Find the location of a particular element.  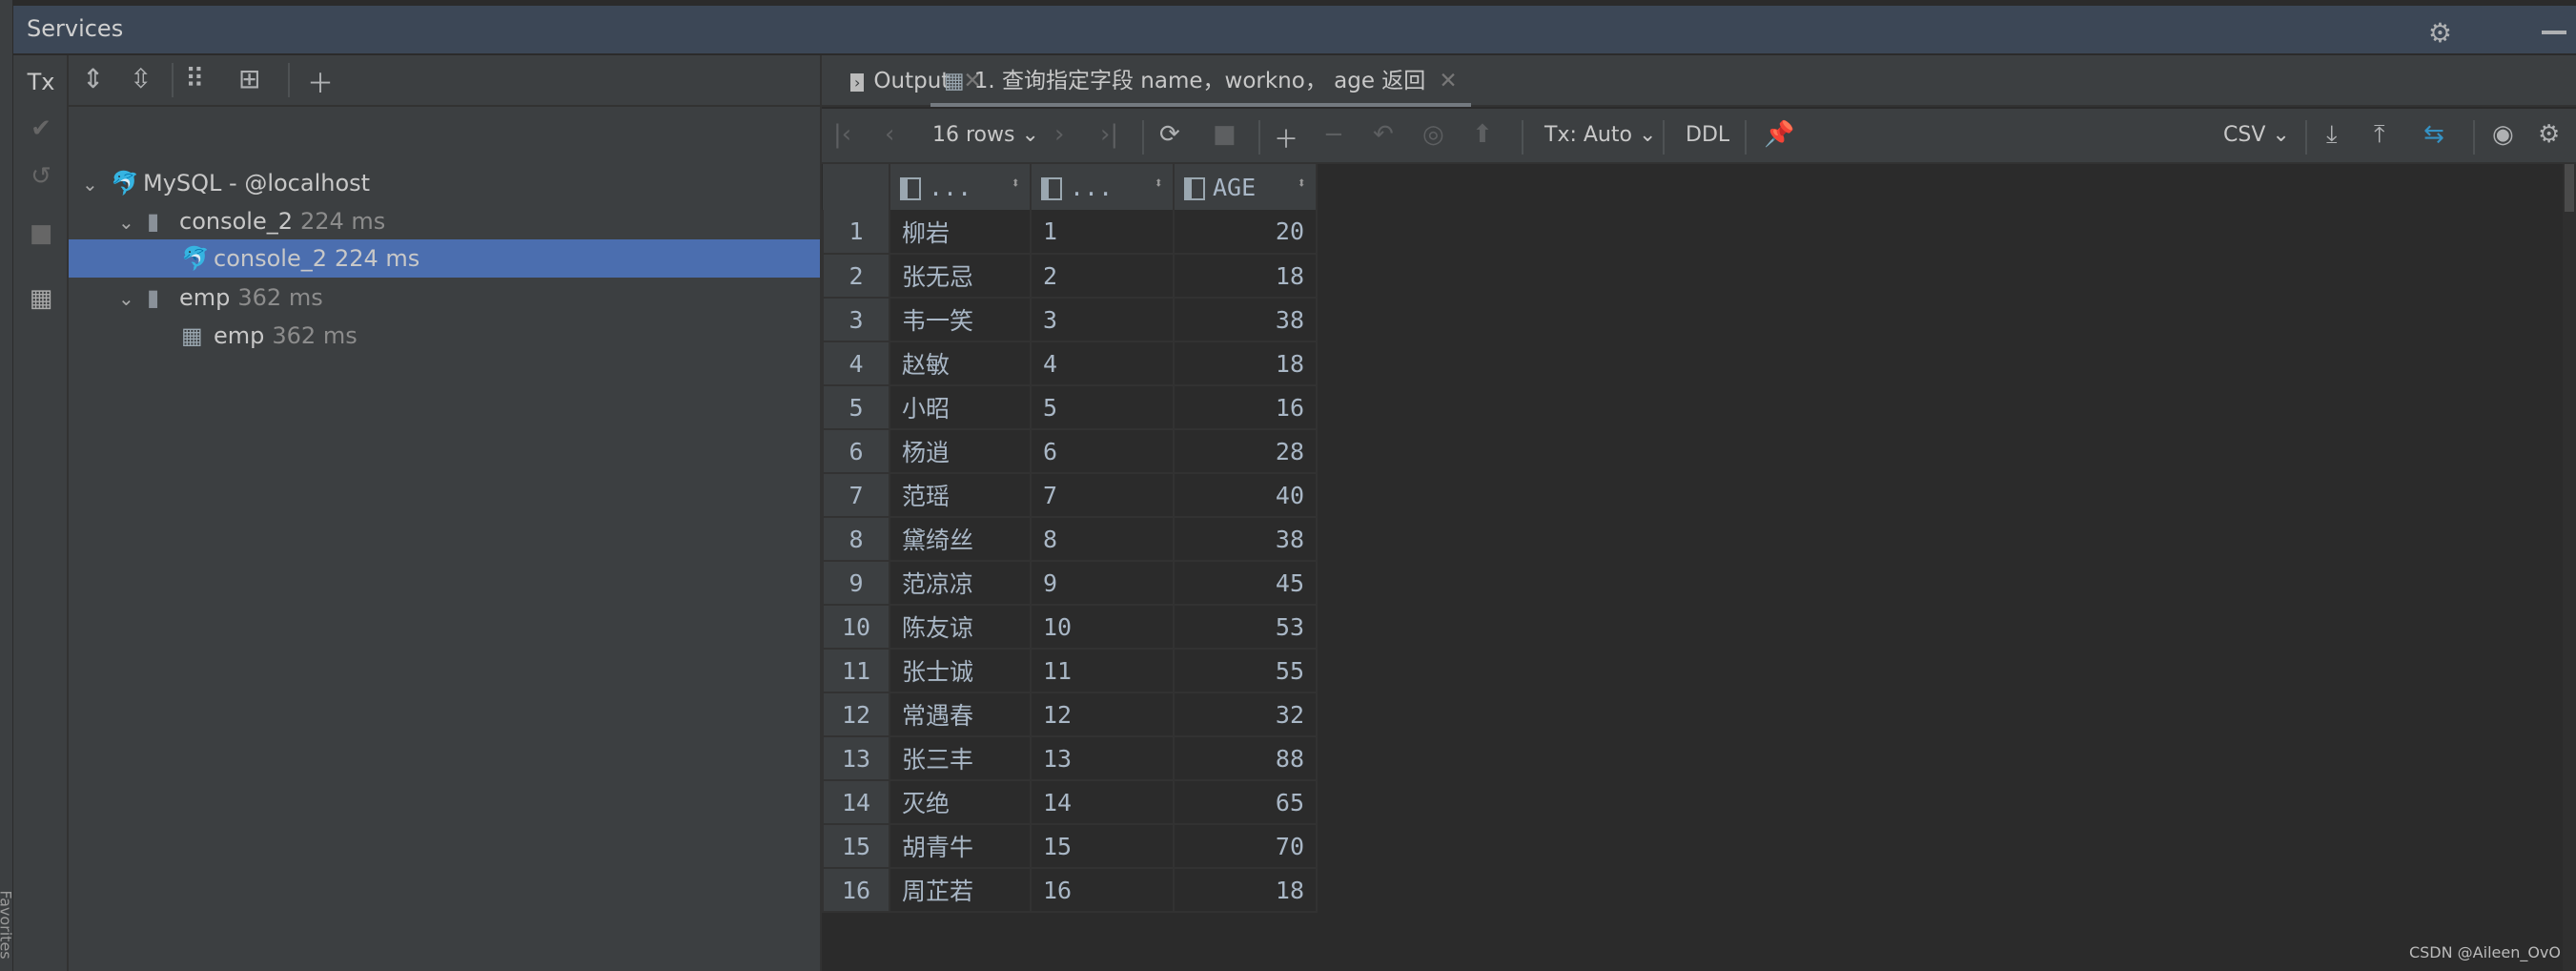

cell-workno: 7 is located at coordinates (1102, 495).